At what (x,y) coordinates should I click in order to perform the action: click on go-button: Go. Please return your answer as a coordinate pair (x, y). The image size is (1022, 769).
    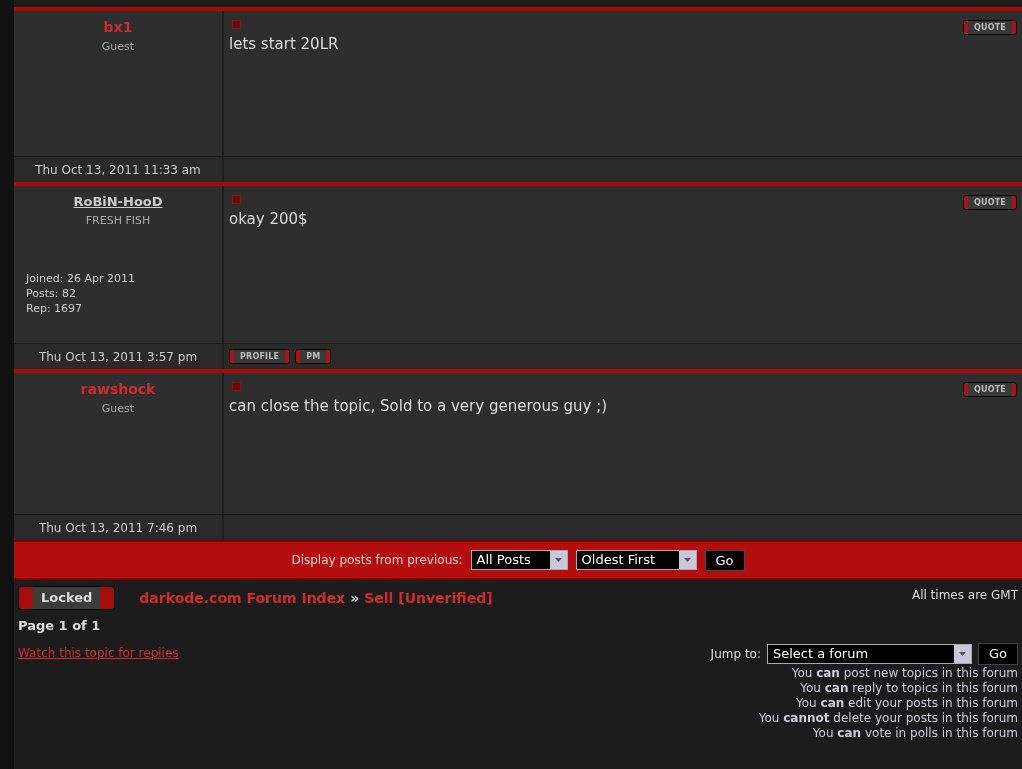
    Looking at the image, I should click on (724, 560).